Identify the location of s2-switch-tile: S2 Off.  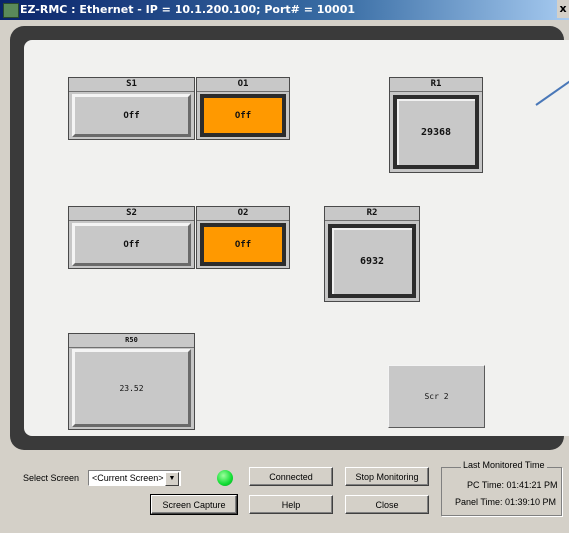
(131, 237).